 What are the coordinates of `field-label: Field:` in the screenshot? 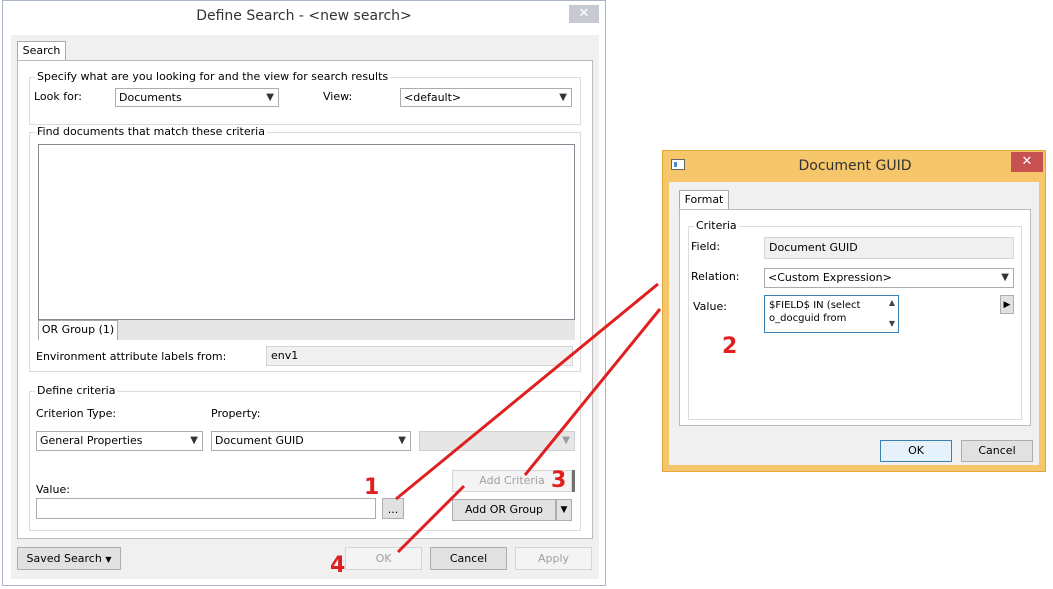 It's located at (706, 246).